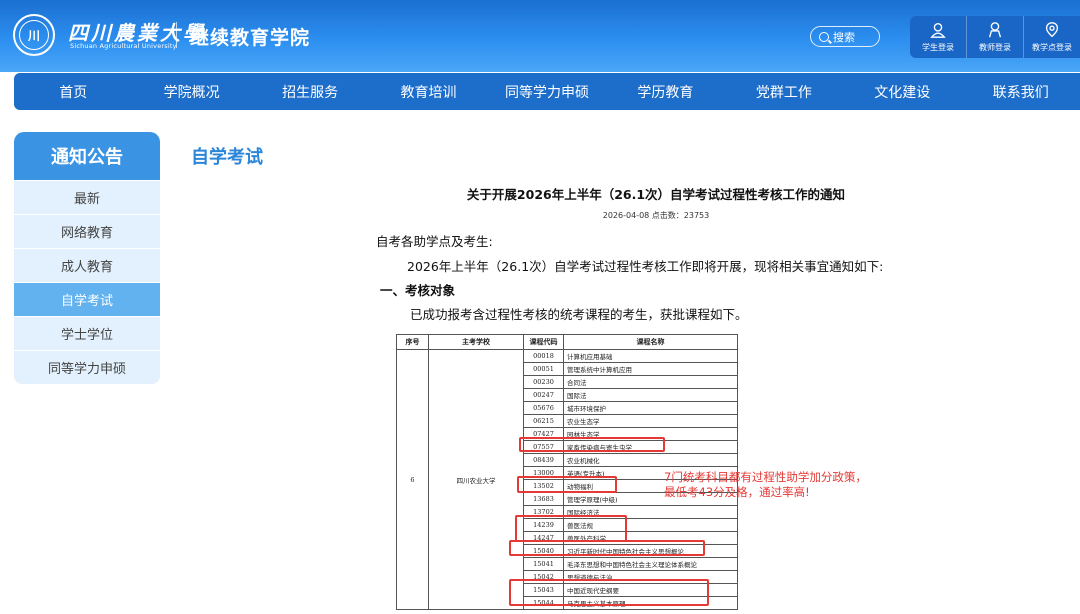 Image resolution: width=1080 pixels, height=614 pixels. Describe the element at coordinates (543, 408) in the screenshot. I see `course-code-cell: 05676` at that location.